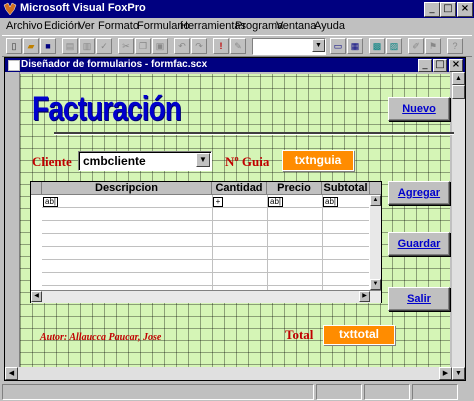 The image size is (474, 401). What do you see at coordinates (48, 46) in the screenshot?
I see `save-icon: ■` at bounding box center [48, 46].